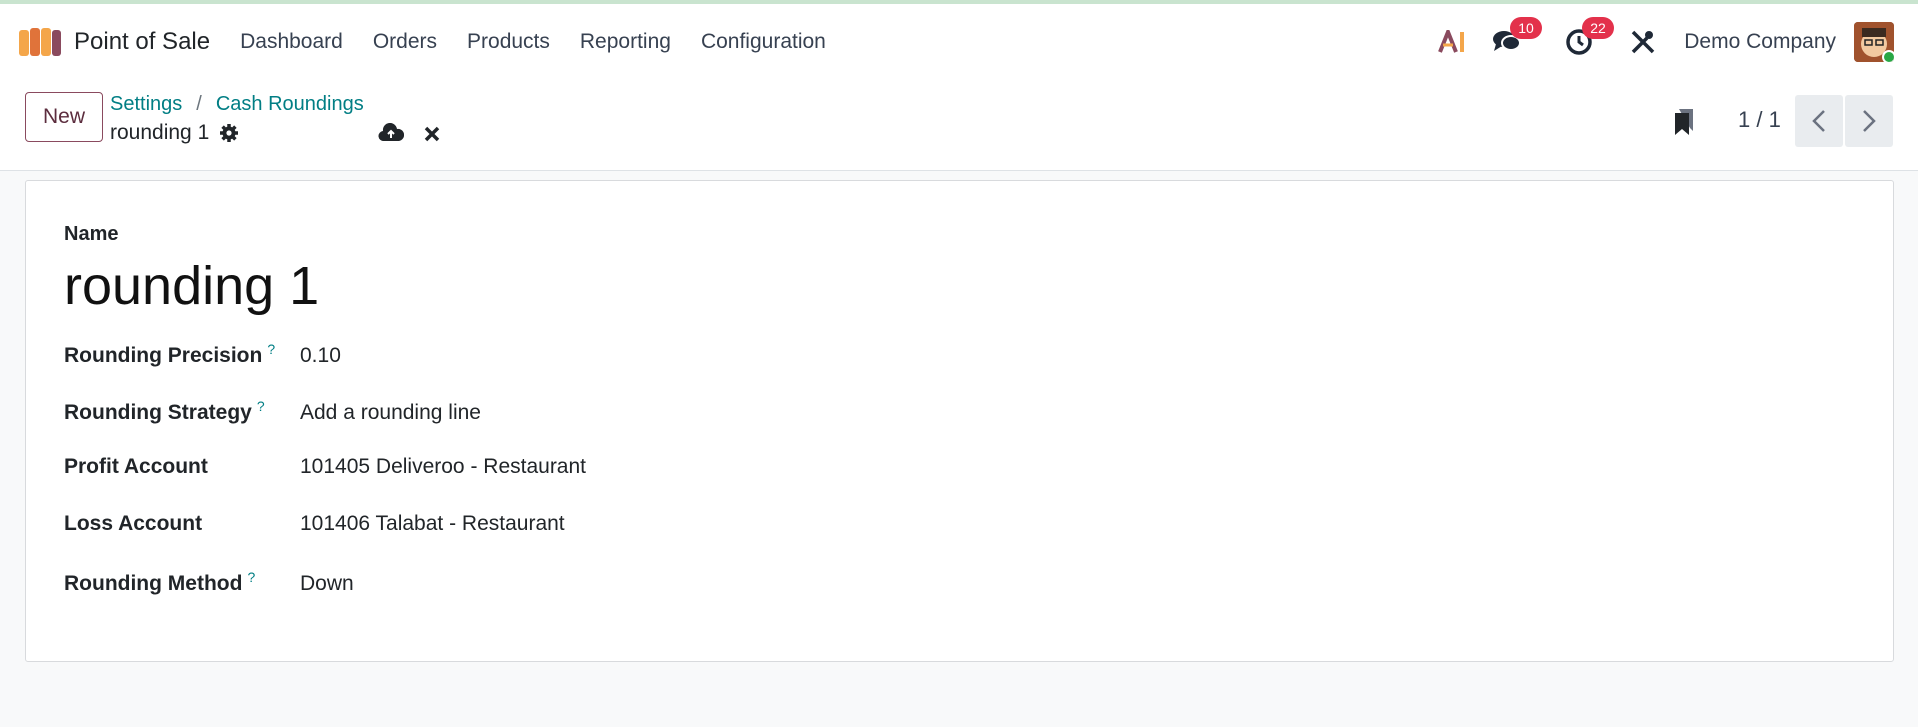 This screenshot has width=1918, height=727. What do you see at coordinates (432, 134) in the screenshot?
I see `close-icon` at bounding box center [432, 134].